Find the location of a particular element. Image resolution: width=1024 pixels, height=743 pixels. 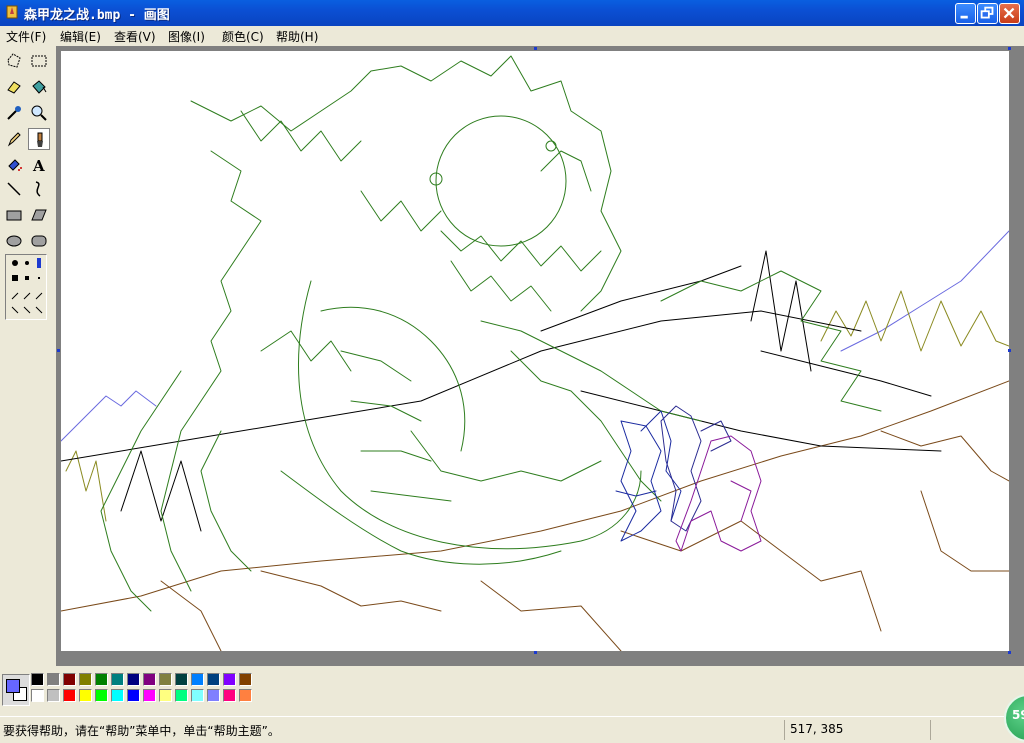

airbrush-tool is located at coordinates (14, 165).